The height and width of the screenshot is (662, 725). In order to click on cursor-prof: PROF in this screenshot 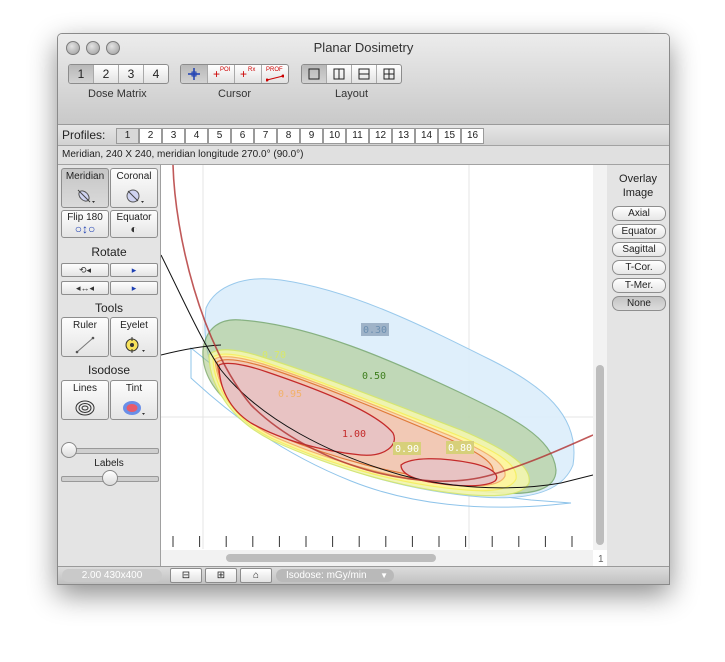, I will do `click(275, 74)`.